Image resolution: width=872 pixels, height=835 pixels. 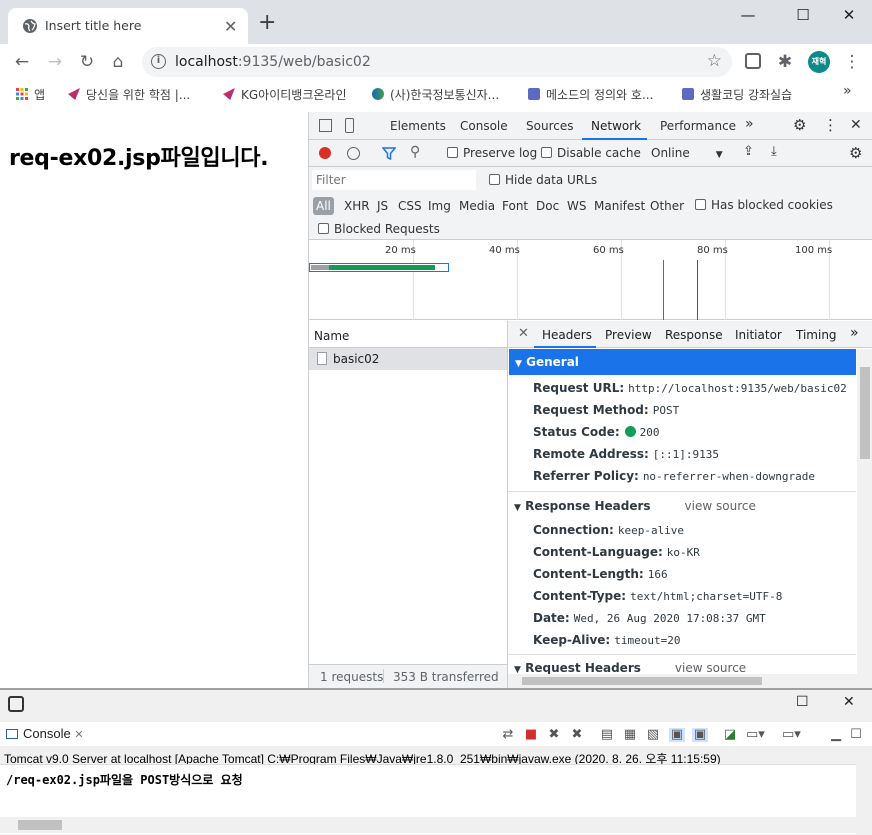 What do you see at coordinates (749, 124) in the screenshot?
I see `more-tabs-icon: »` at bounding box center [749, 124].